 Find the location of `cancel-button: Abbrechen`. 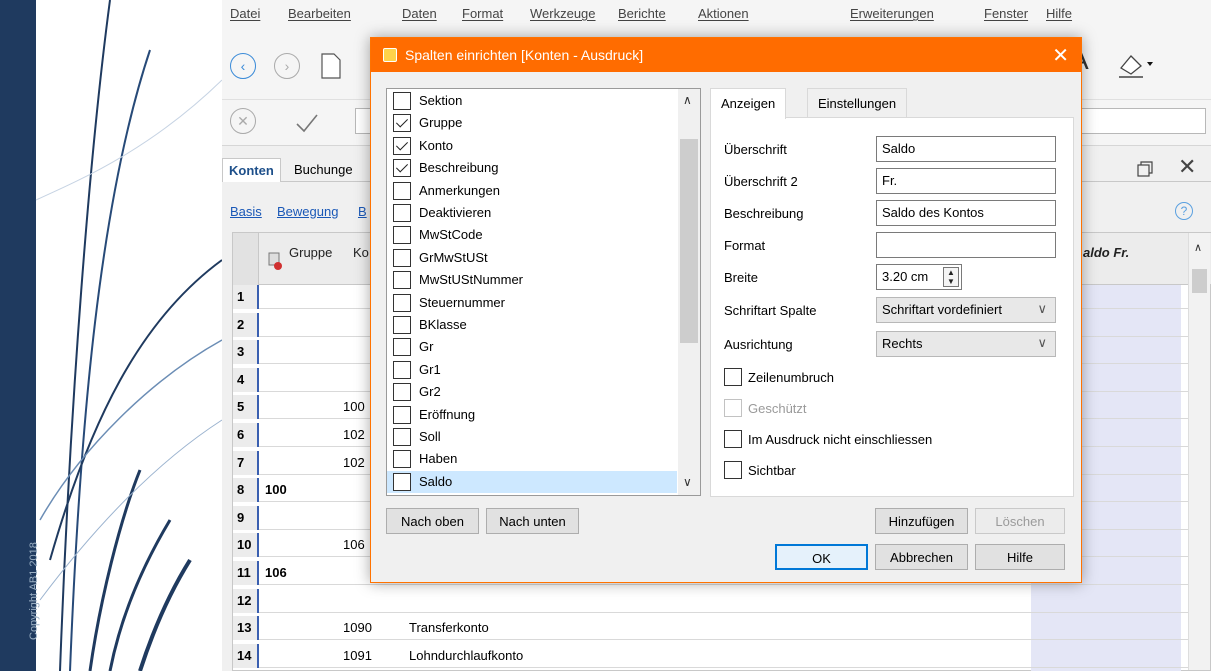

cancel-button: Abbrechen is located at coordinates (921, 557).